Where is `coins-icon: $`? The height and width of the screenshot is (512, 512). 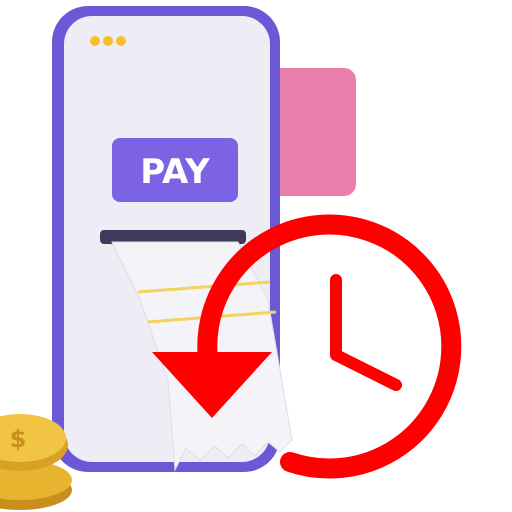 coins-icon: $ is located at coordinates (36, 462).